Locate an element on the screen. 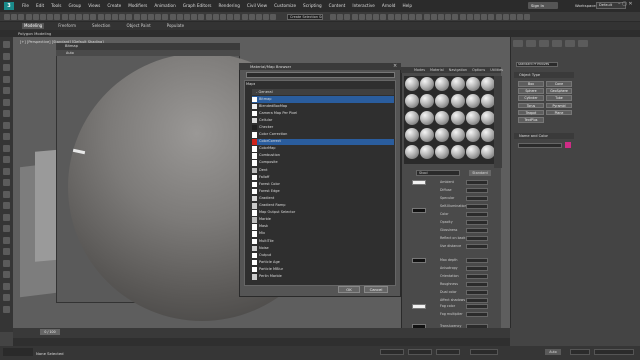  menu-item-views: Views is located at coordinates (94, 6).